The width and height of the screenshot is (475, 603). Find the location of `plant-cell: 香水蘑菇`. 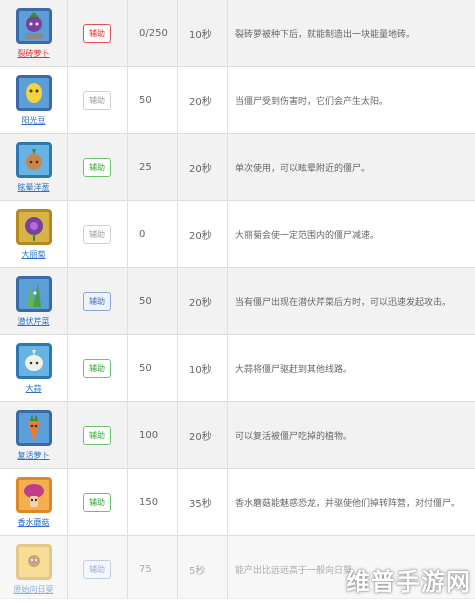

plant-cell: 香水蘑菇 is located at coordinates (33, 502).